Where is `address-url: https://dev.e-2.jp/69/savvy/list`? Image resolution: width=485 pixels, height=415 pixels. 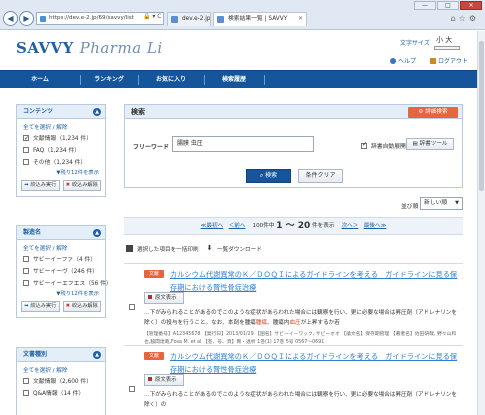 address-url: https://dev.e-2.jp/69/savvy/list is located at coordinates (91, 18).